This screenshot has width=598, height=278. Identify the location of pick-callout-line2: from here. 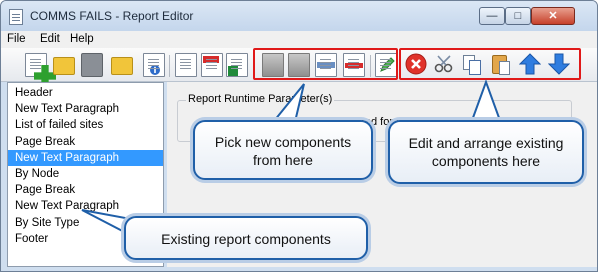
(283, 160).